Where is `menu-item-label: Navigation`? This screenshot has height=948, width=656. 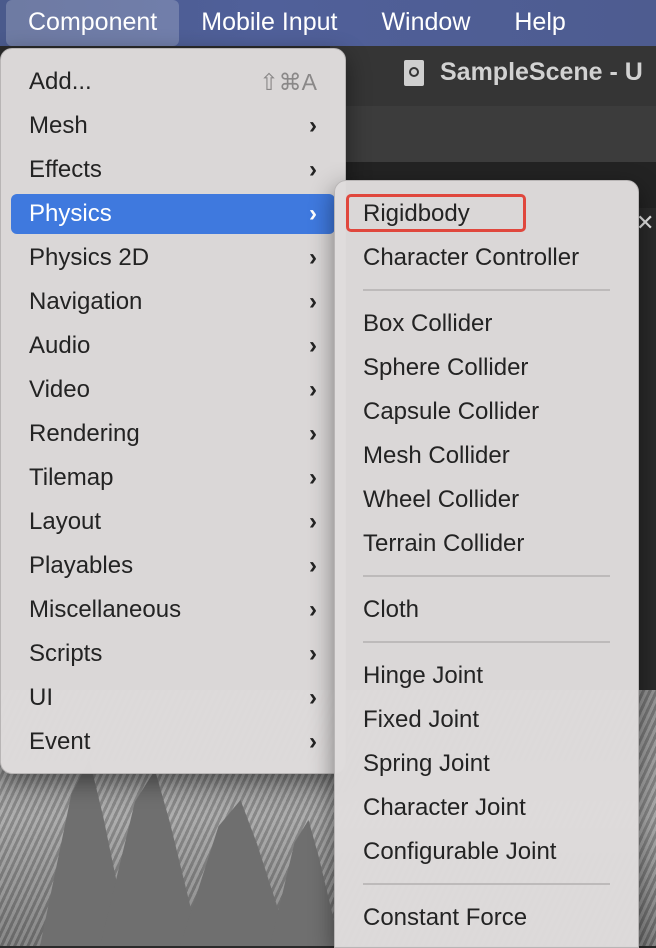
menu-item-label: Navigation is located at coordinates (86, 301).